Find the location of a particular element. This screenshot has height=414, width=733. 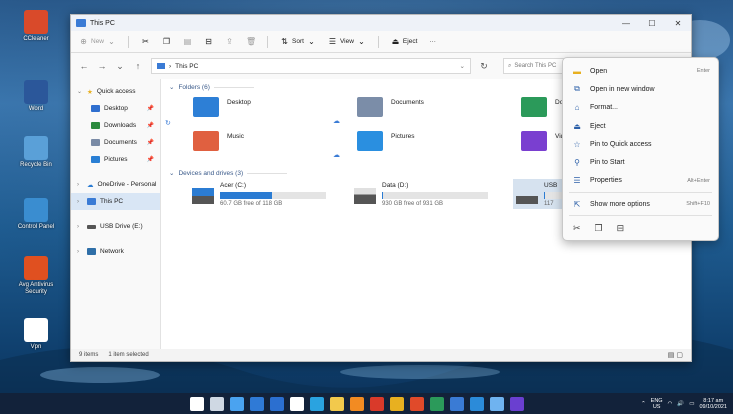

start-icon is located at coordinates (197, 403).